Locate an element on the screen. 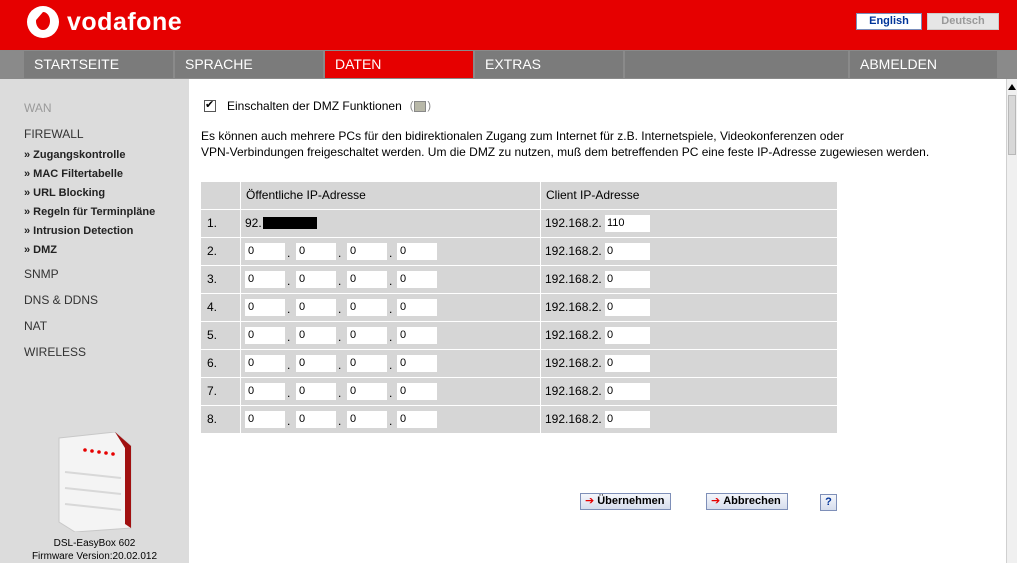 The image size is (1017, 563). client-host-field: 110 is located at coordinates (627, 223).